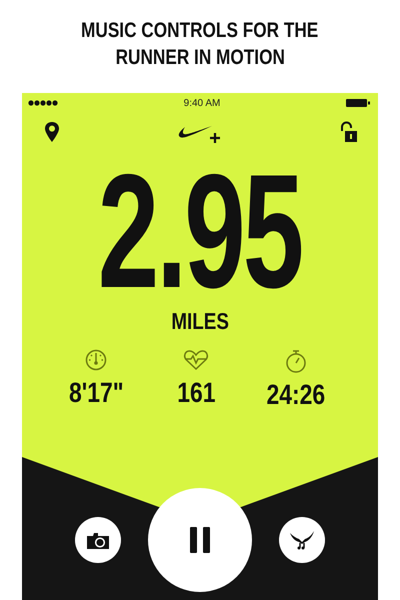  What do you see at coordinates (296, 361) in the screenshot?
I see `stopwatch-icon` at bounding box center [296, 361].